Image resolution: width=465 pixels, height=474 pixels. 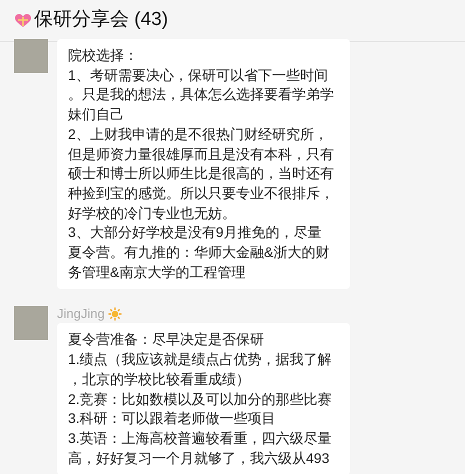 What do you see at coordinates (201, 174) in the screenshot?
I see `message-text: 硕士和博士所以师生比是很高的，当时还有` at bounding box center [201, 174].